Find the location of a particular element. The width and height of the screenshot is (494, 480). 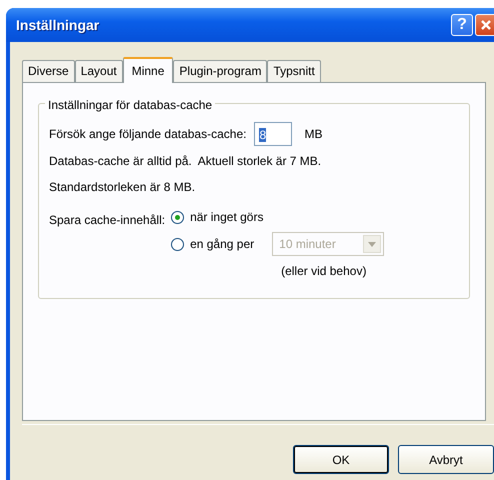

close-button is located at coordinates (484, 25).